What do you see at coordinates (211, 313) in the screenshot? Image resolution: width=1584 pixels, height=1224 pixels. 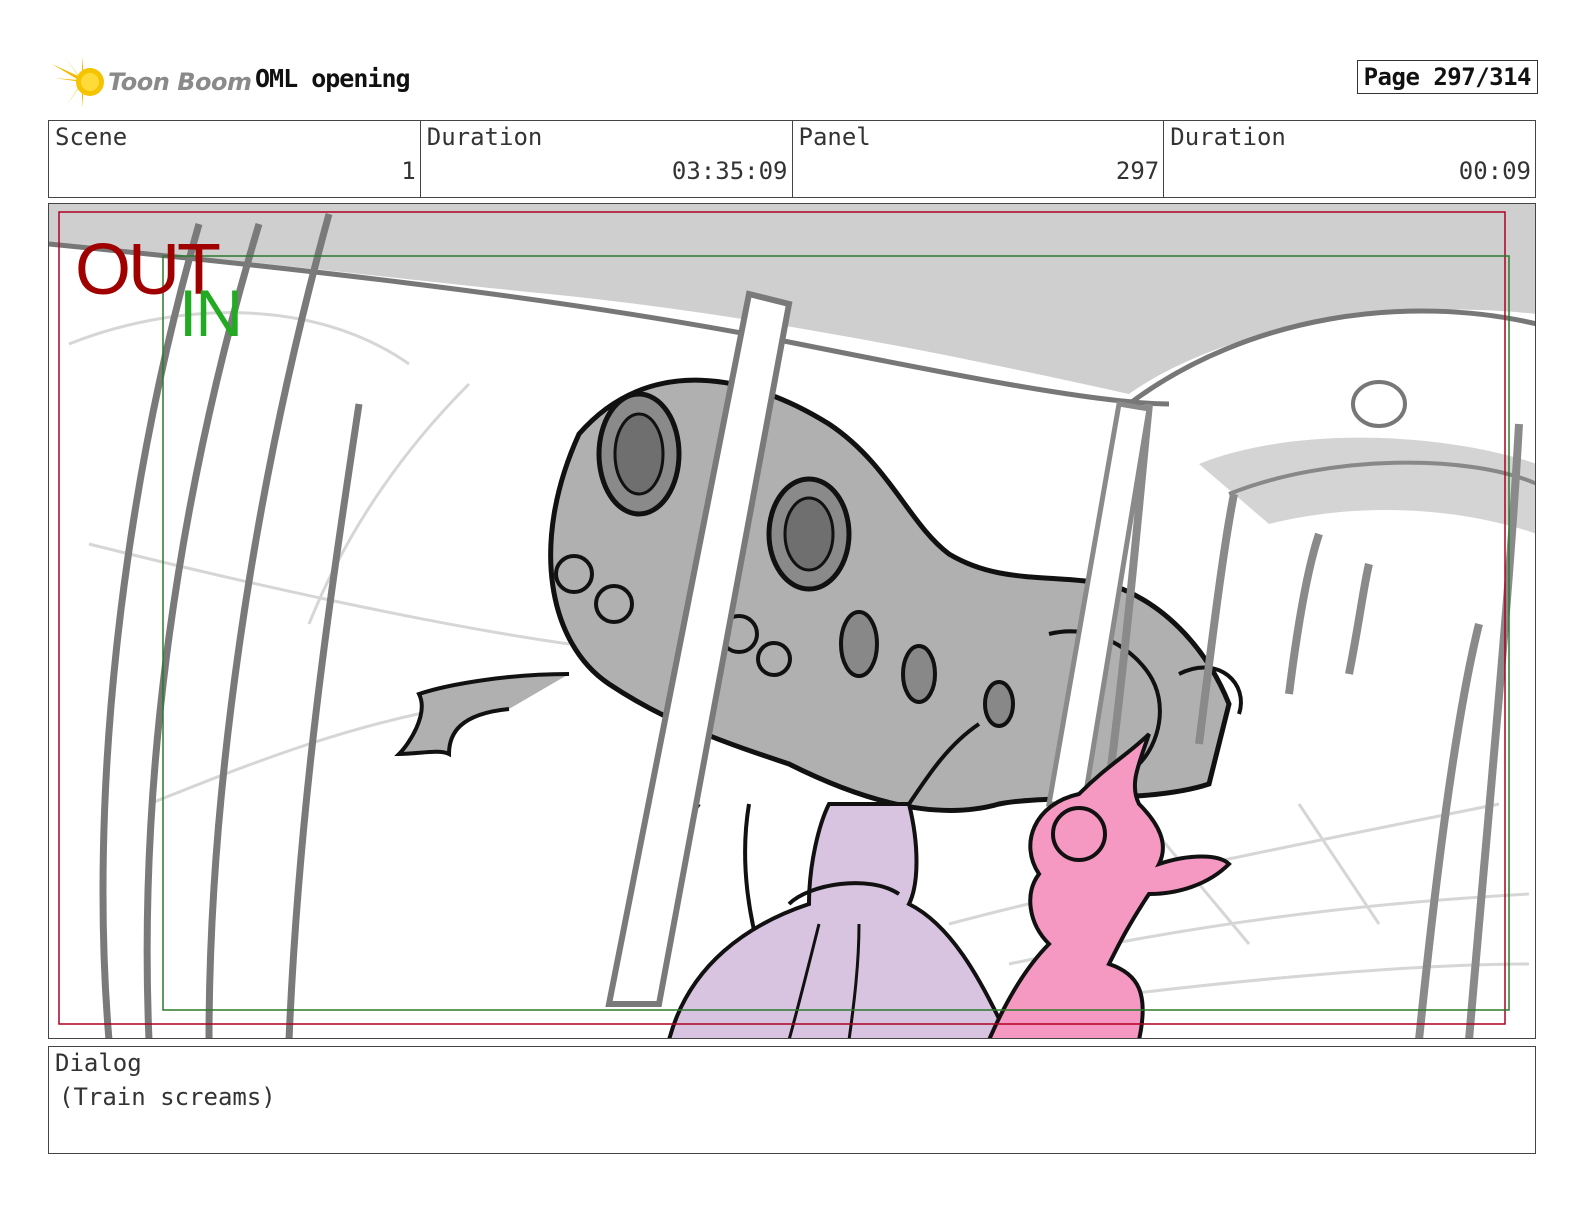 I see `in-frame-label: IN` at bounding box center [211, 313].